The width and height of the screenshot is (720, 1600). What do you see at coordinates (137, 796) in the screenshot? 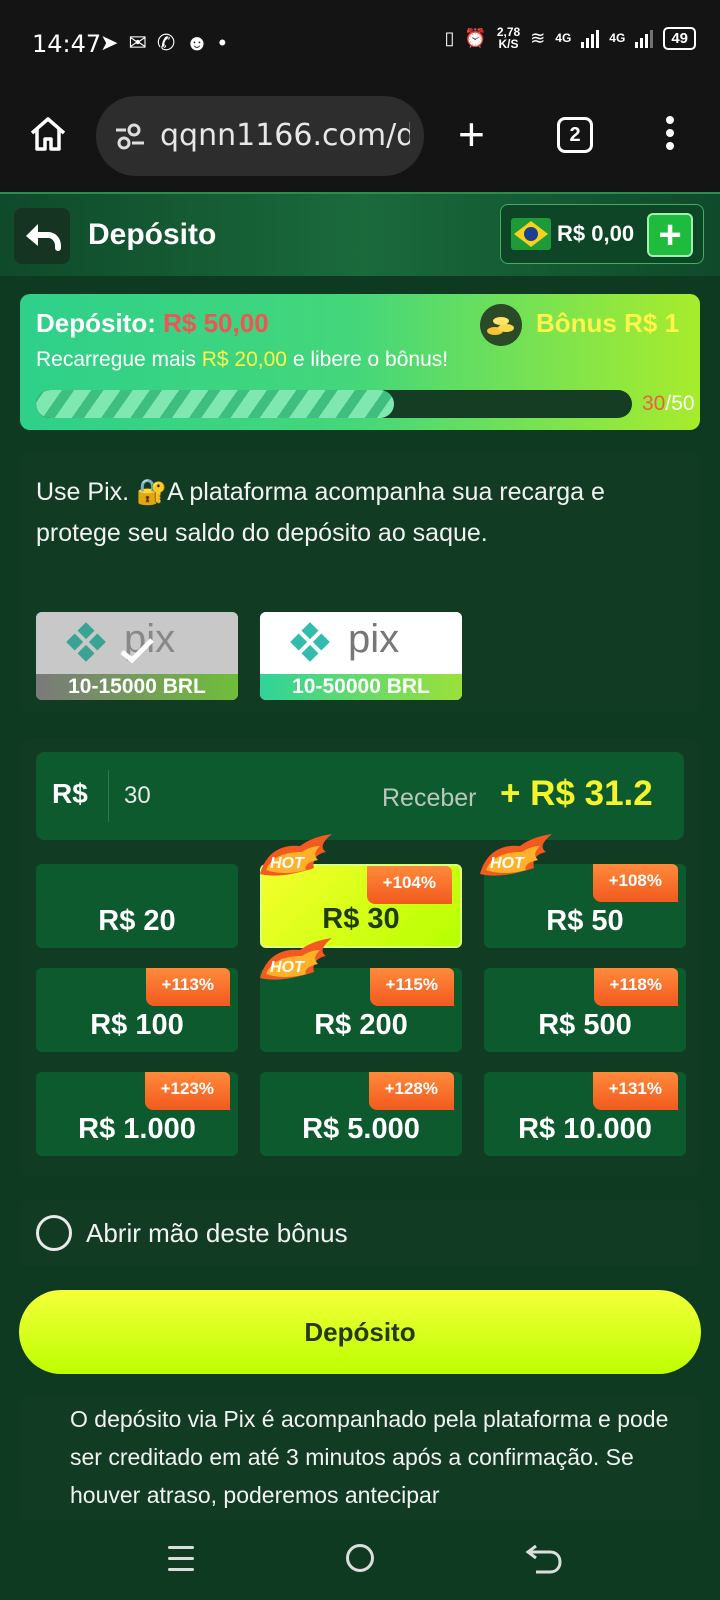
I see `amount-input: 30` at bounding box center [137, 796].